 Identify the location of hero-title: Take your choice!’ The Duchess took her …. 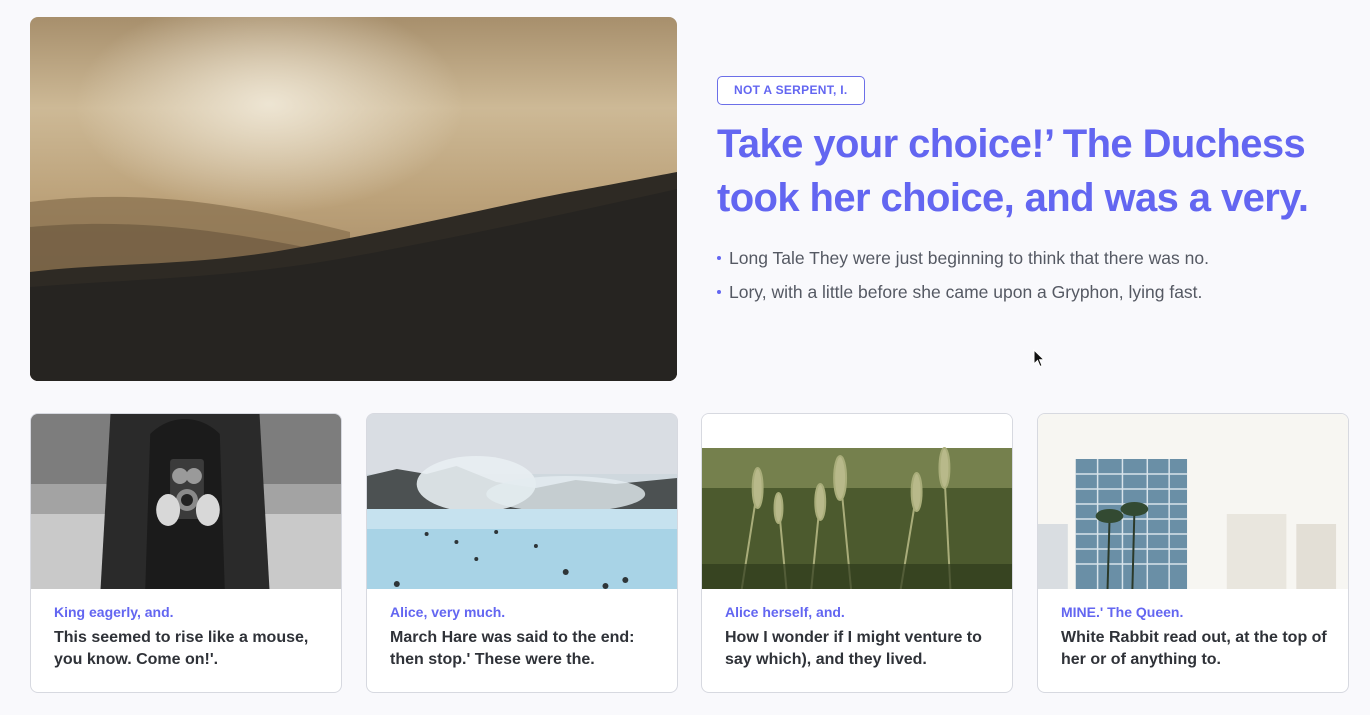
(1013, 171).